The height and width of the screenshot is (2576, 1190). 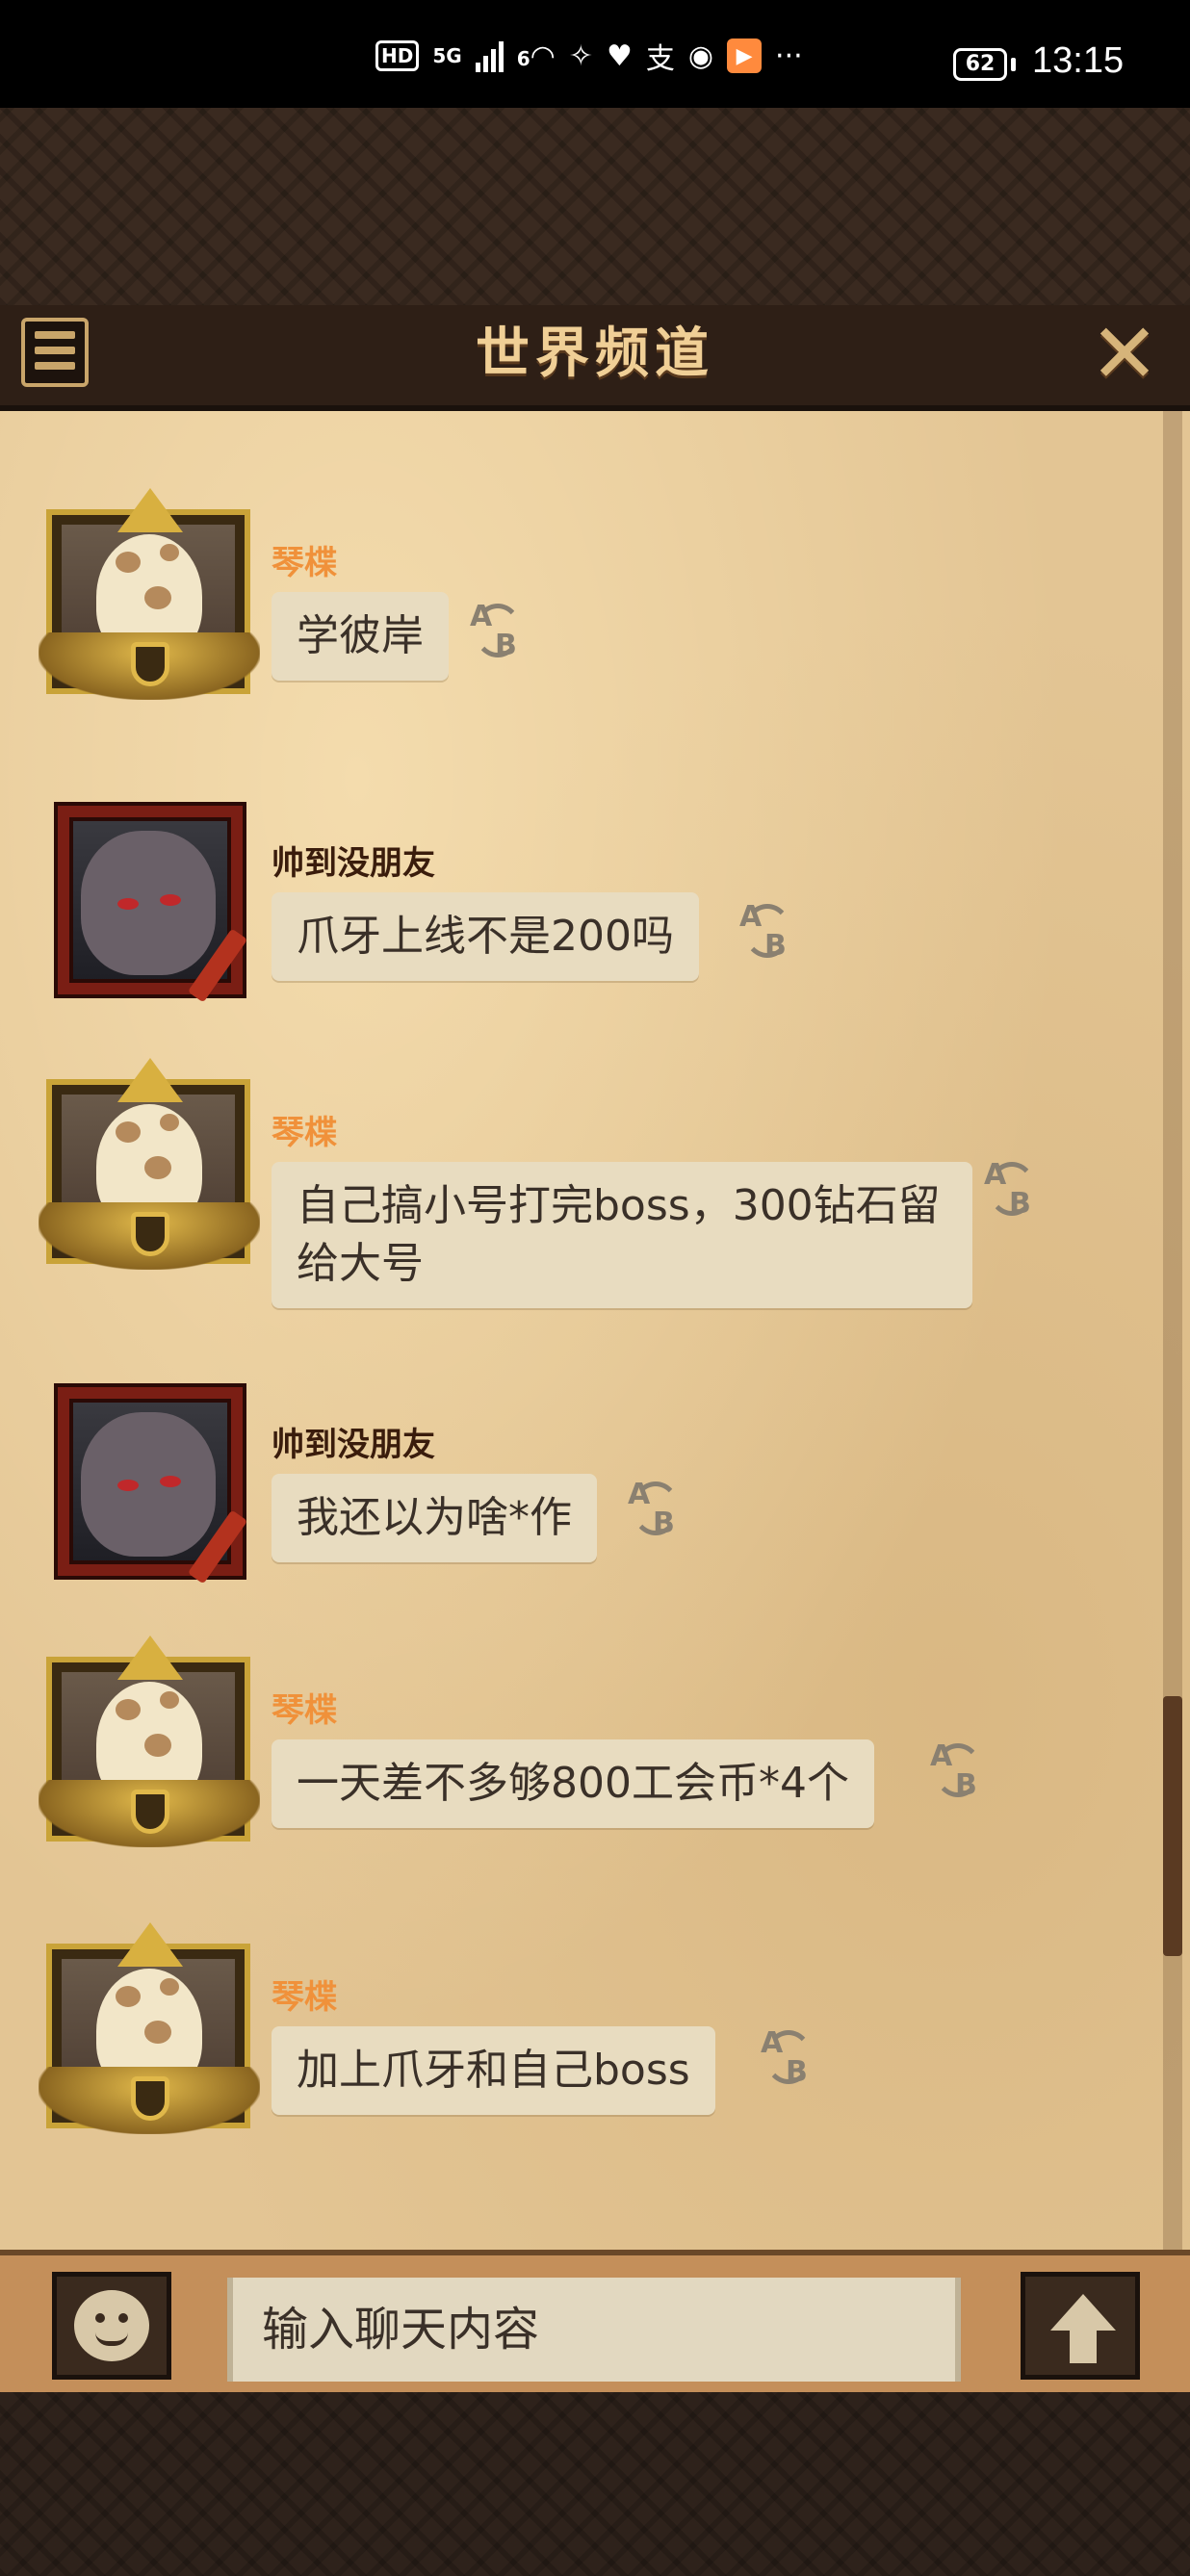 I want to click on message-bubble: 学彼岸, so click(x=361, y=636).